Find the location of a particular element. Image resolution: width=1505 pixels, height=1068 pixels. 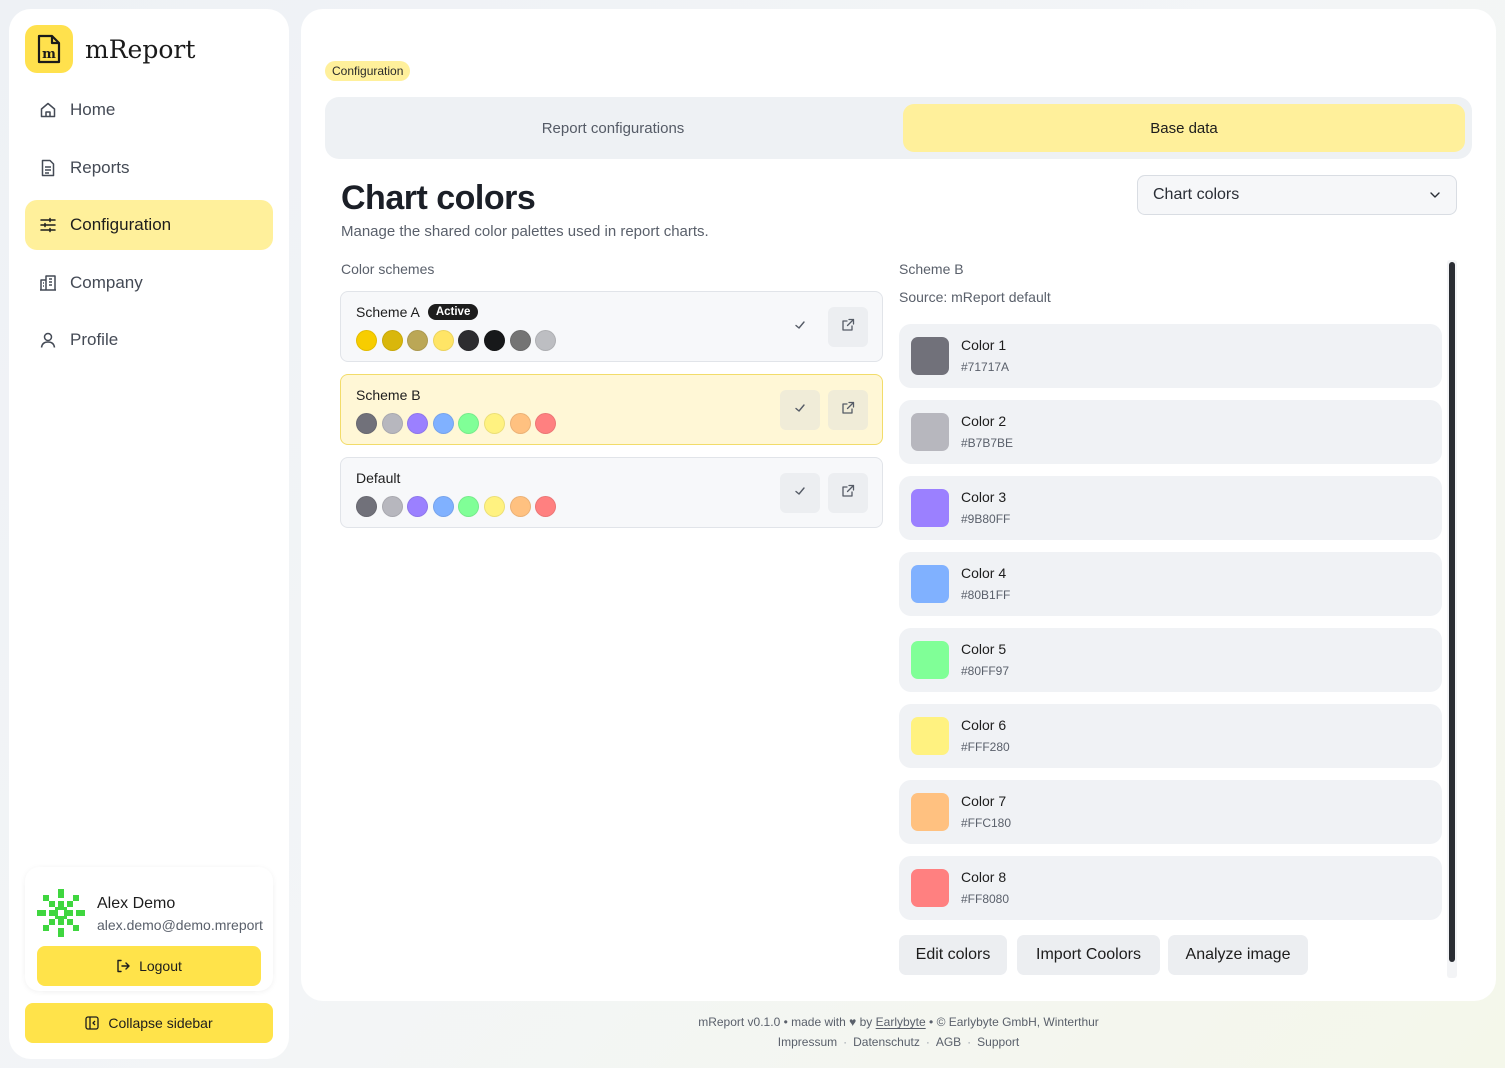

collapse-sidebar-button: Collapse sidebar is located at coordinates (149, 1023).